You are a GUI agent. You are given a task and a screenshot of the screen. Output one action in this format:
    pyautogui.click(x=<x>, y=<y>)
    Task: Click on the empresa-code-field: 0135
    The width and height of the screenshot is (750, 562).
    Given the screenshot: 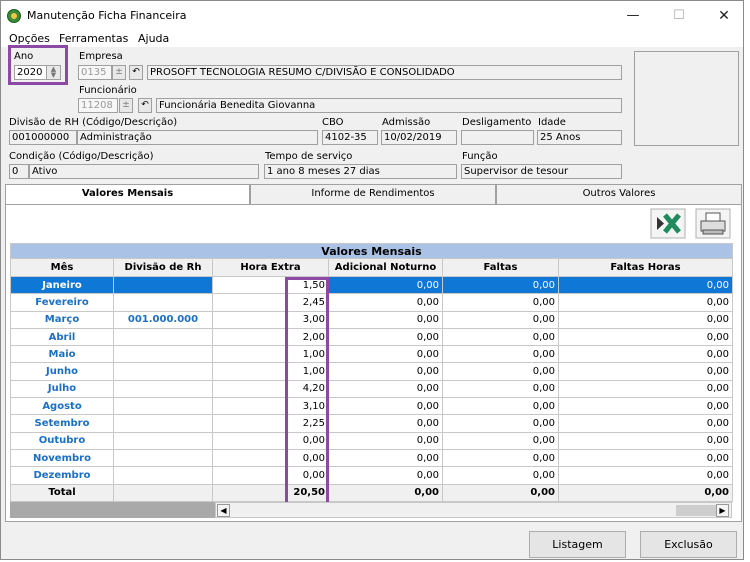 What is the action you would take?
    pyautogui.click(x=95, y=72)
    